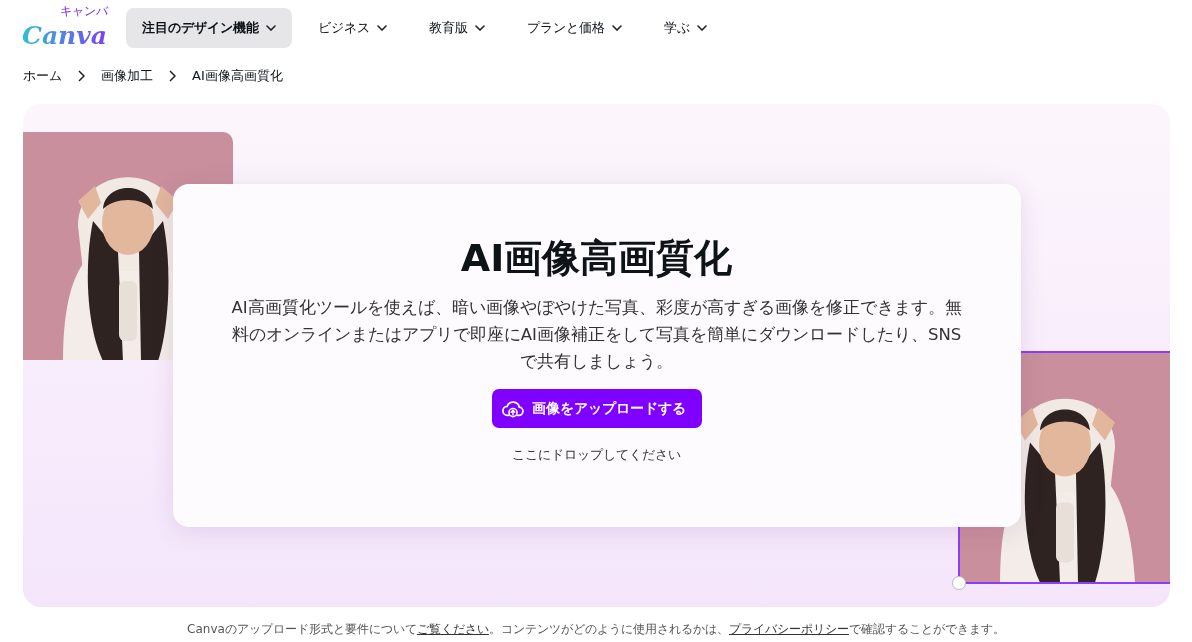  What do you see at coordinates (209, 28) in the screenshot?
I see `nav-menu-item: 注目のデザイン機能` at bounding box center [209, 28].